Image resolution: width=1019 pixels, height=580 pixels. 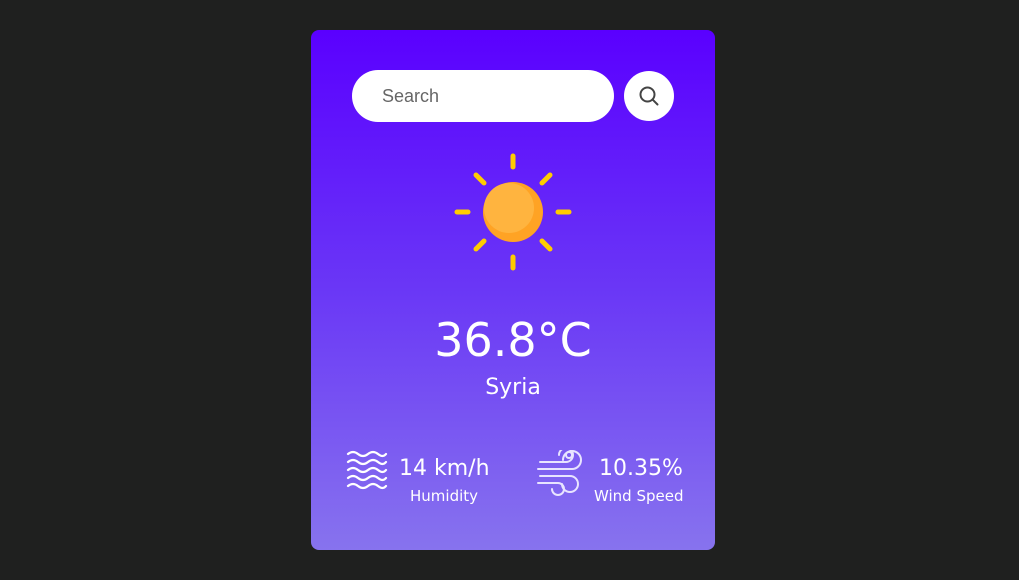 What do you see at coordinates (367, 470) in the screenshot?
I see `waves-icon` at bounding box center [367, 470].